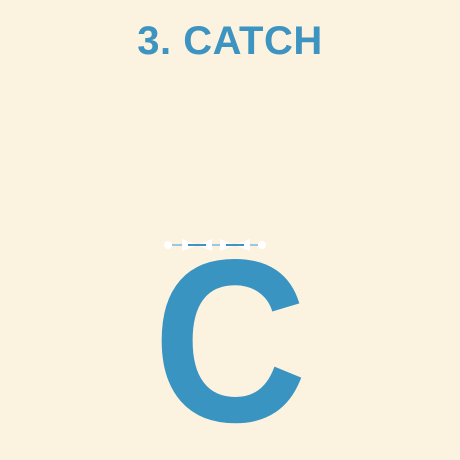 The image size is (460, 460). What do you see at coordinates (168, 245) in the screenshot?
I see `sprite-left-cap` at bounding box center [168, 245].